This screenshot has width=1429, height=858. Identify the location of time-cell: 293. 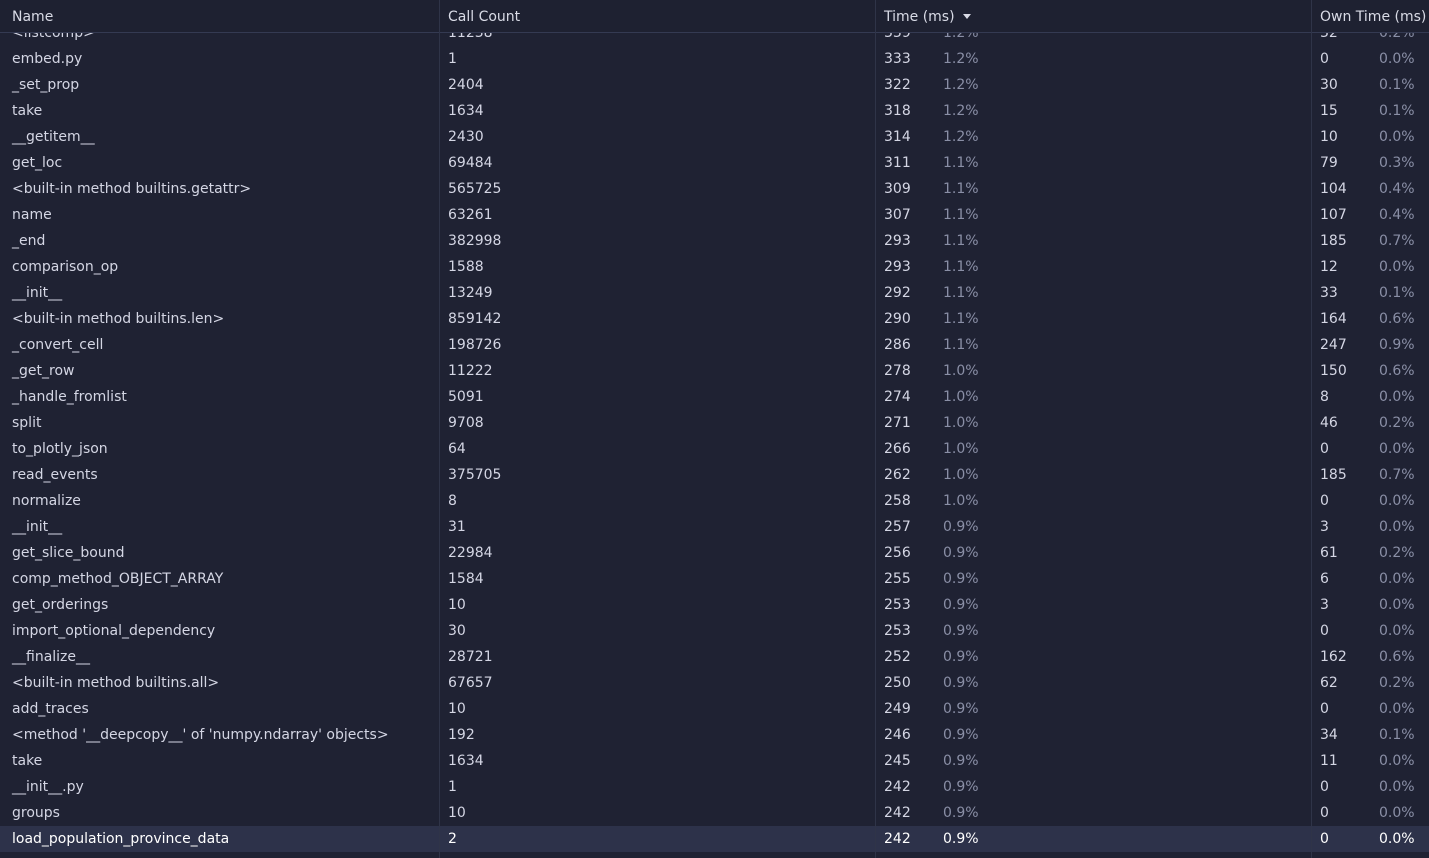
(897, 267).